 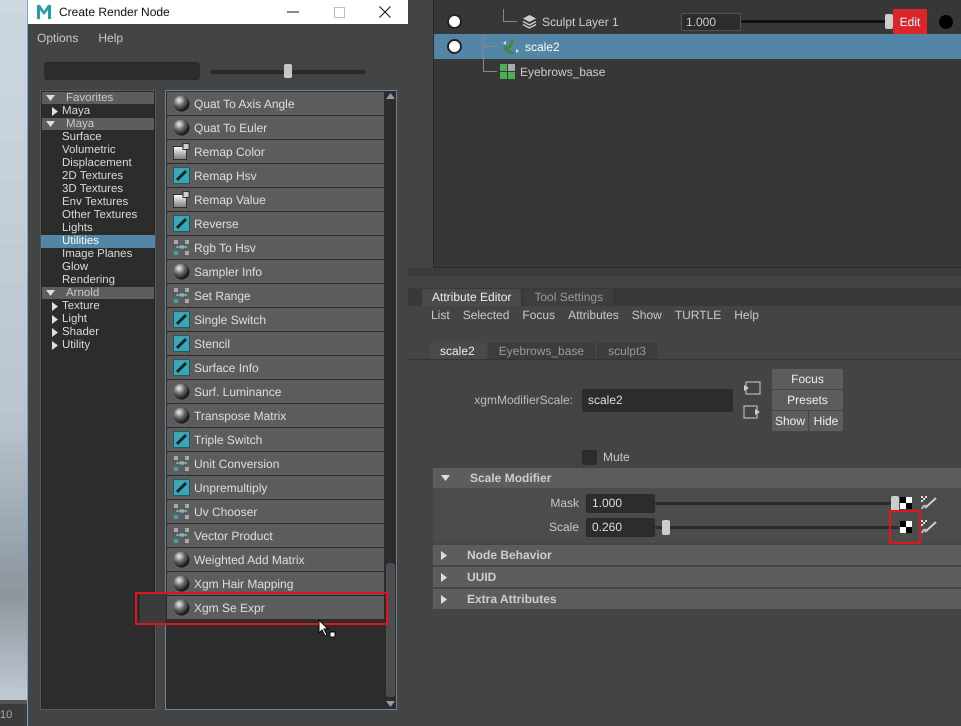 What do you see at coordinates (98, 163) in the screenshot?
I see `tree-item: Displacement` at bounding box center [98, 163].